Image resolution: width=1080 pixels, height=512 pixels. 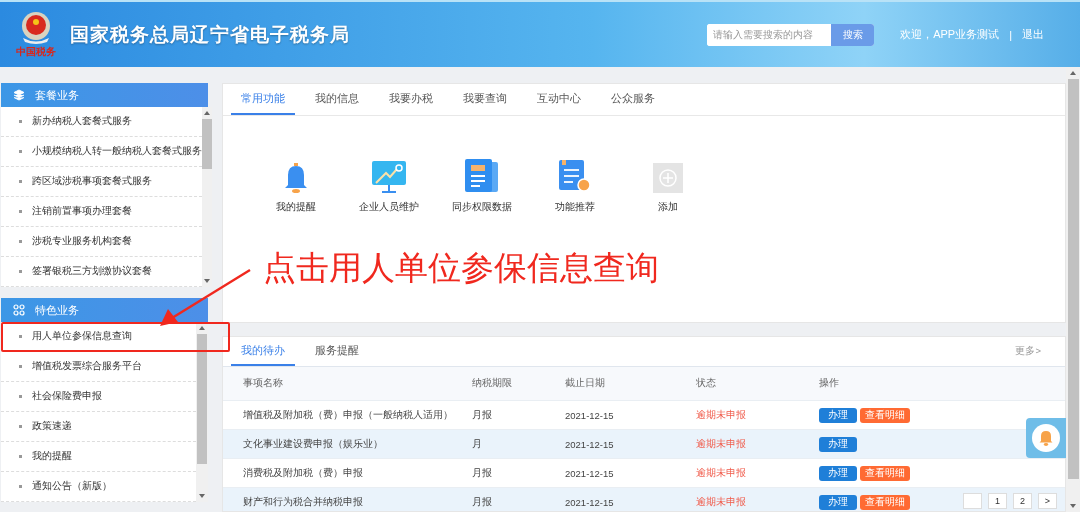 I want to click on tab: 公众服务, so click(x=633, y=99).